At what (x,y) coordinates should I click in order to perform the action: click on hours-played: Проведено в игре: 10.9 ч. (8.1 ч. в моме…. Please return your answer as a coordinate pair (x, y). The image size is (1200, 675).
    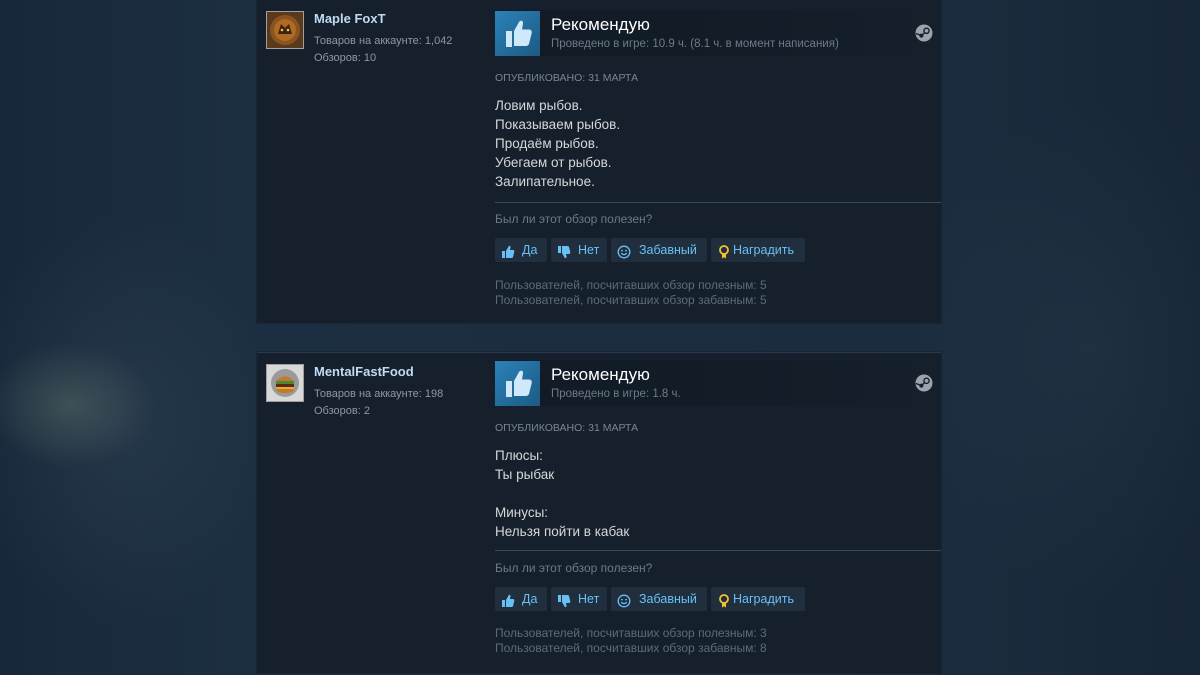
    Looking at the image, I should click on (695, 44).